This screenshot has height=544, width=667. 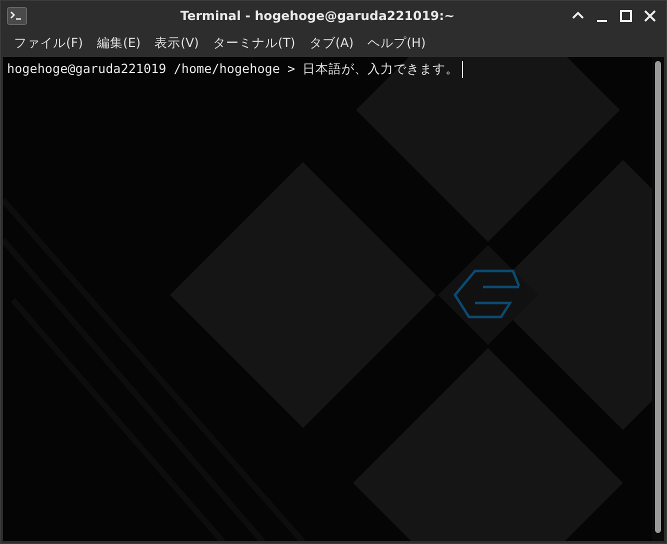 What do you see at coordinates (254, 43) in the screenshot?
I see `menu-item: ターミナル(T)` at bounding box center [254, 43].